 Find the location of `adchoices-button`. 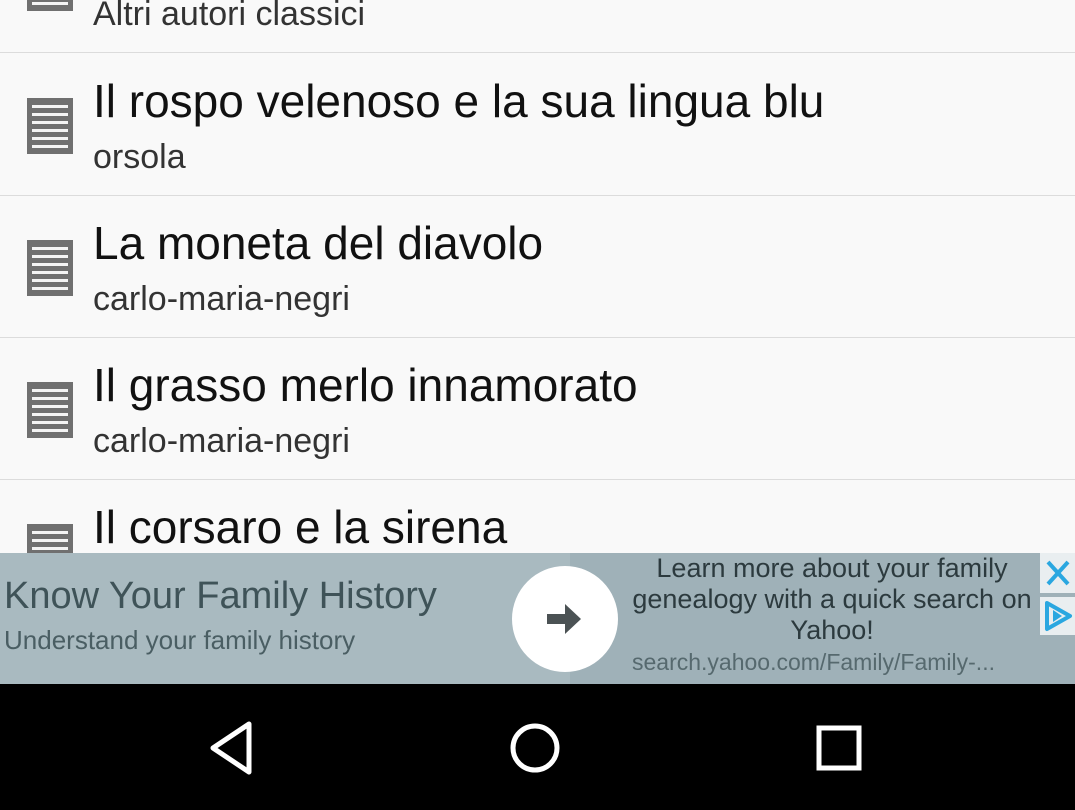

adchoices-button is located at coordinates (1057, 616).